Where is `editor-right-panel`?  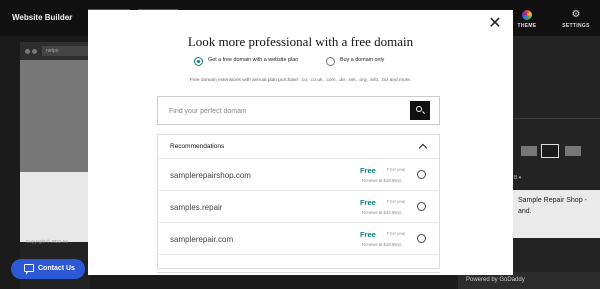
editor-right-panel is located at coordinates (556, 162).